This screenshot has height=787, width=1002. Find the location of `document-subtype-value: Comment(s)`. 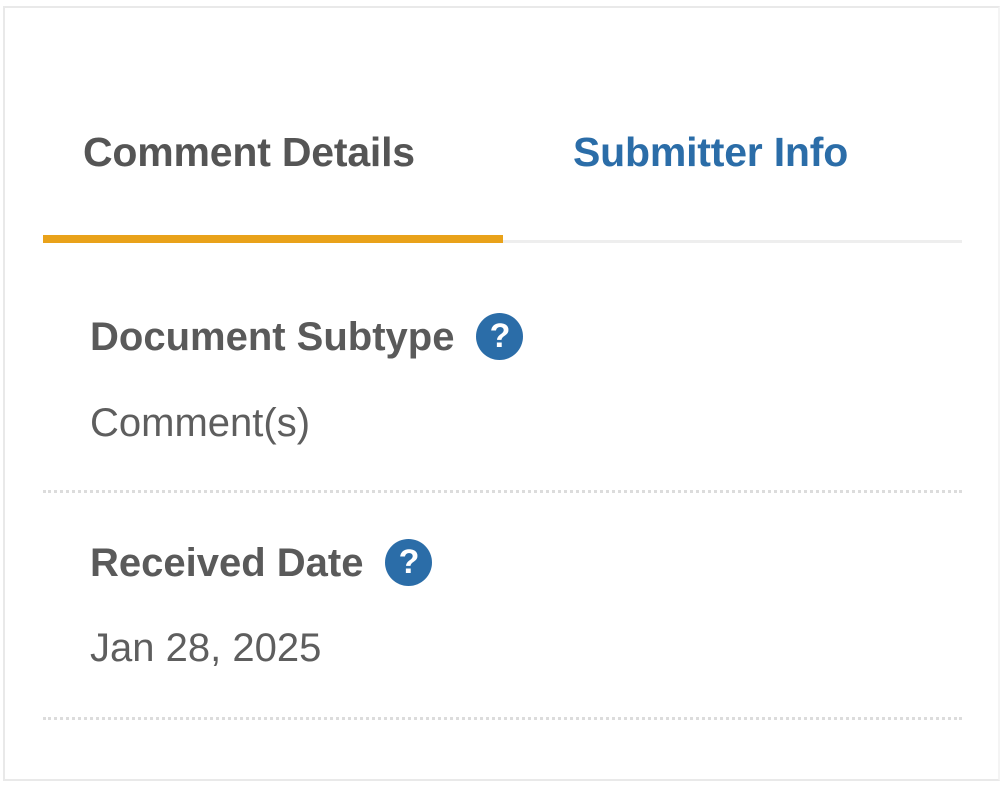

document-subtype-value: Comment(s) is located at coordinates (200, 423).